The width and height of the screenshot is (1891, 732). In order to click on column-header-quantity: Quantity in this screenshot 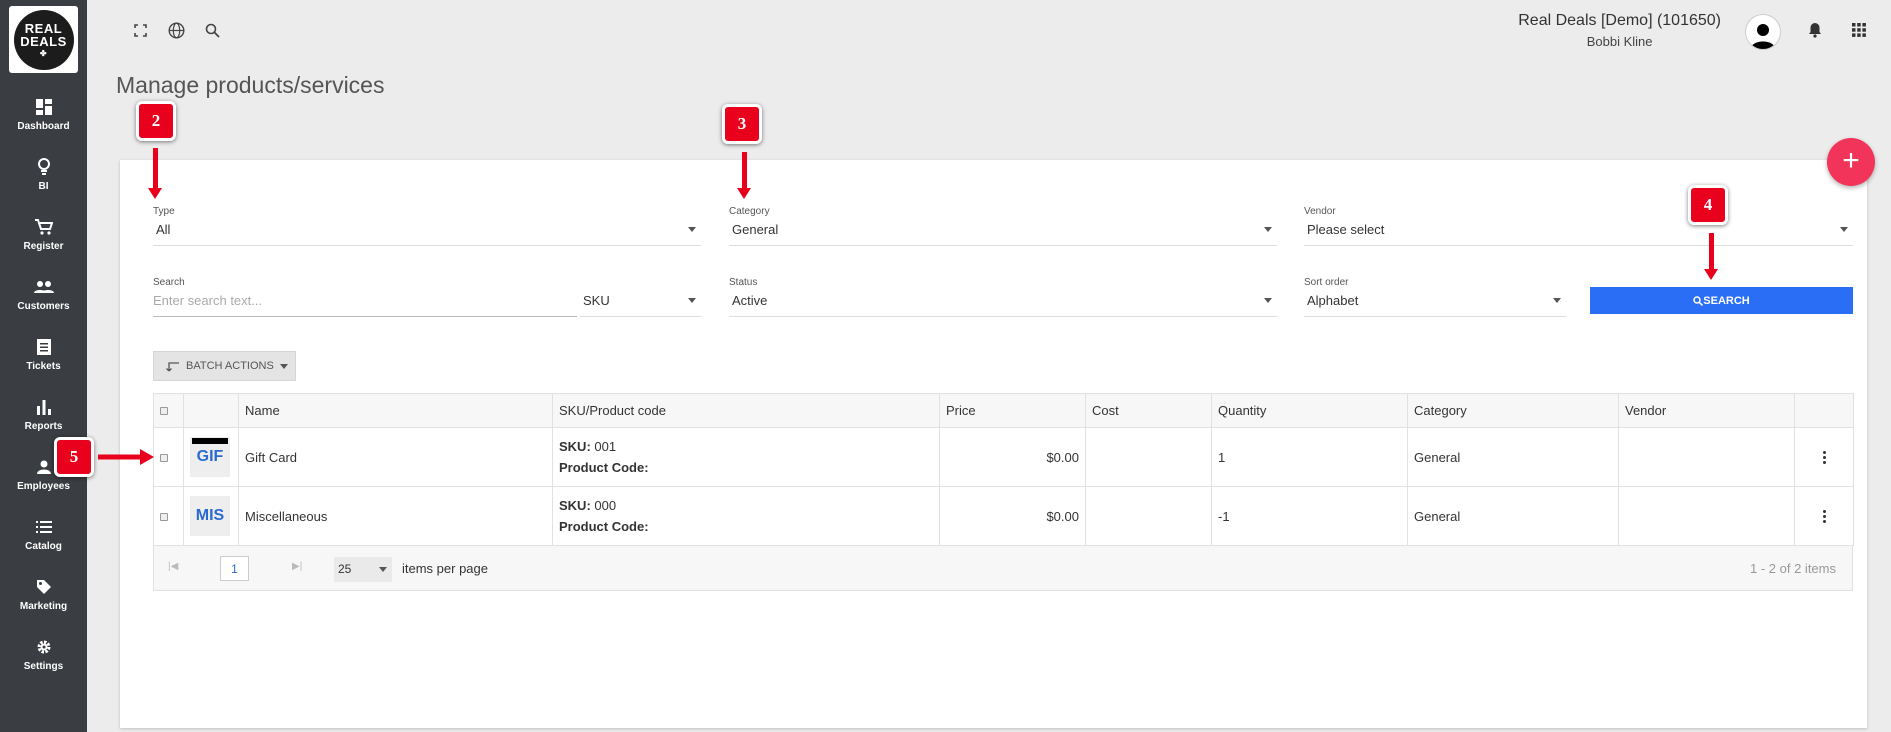, I will do `click(1309, 410)`.